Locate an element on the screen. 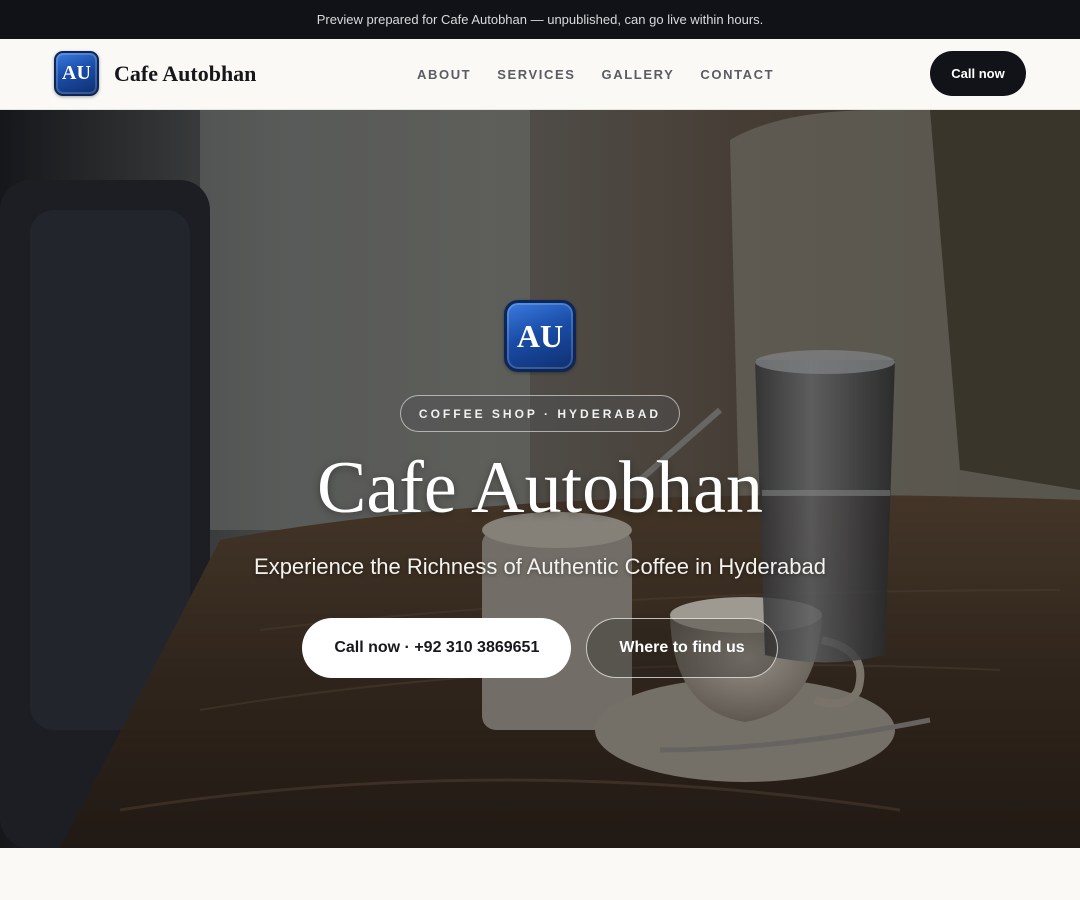 The image size is (1080, 900). category-pill-text: COFFEE SHOP · HYDERABAD is located at coordinates (540, 413).